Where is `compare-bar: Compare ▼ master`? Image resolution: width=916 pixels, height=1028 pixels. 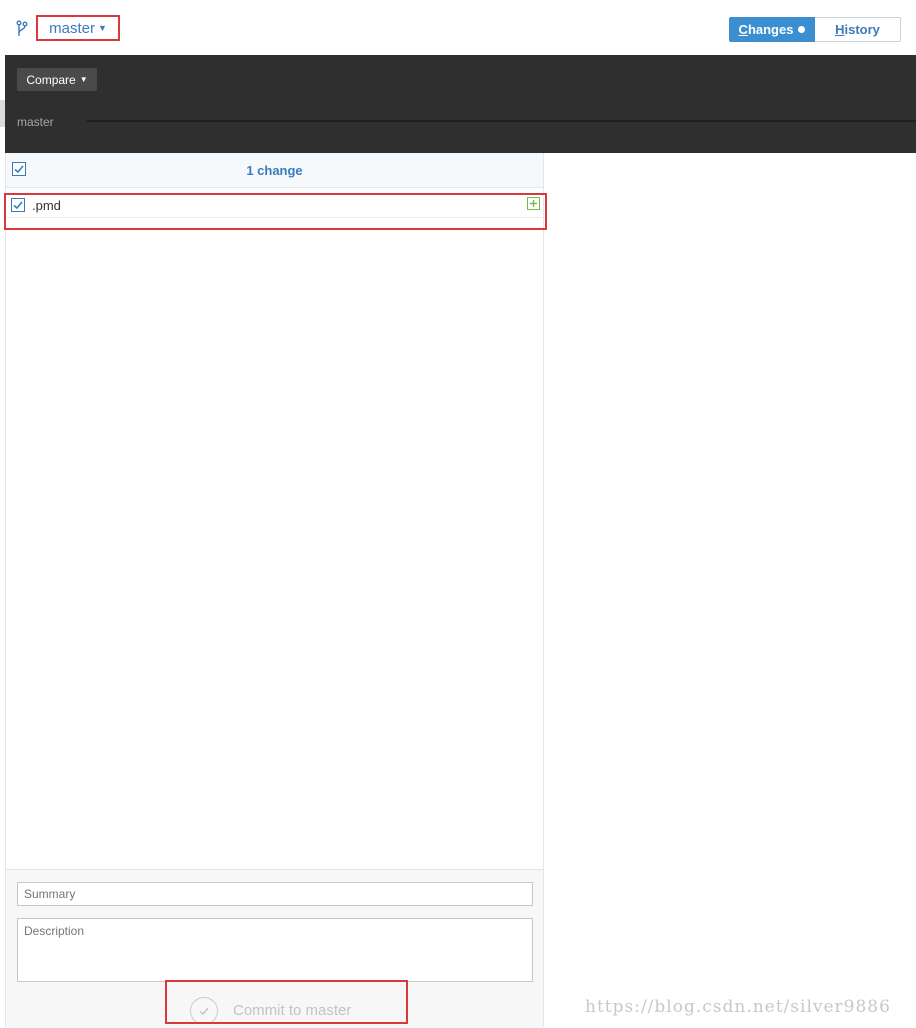
compare-bar: Compare ▼ master is located at coordinates (460, 104).